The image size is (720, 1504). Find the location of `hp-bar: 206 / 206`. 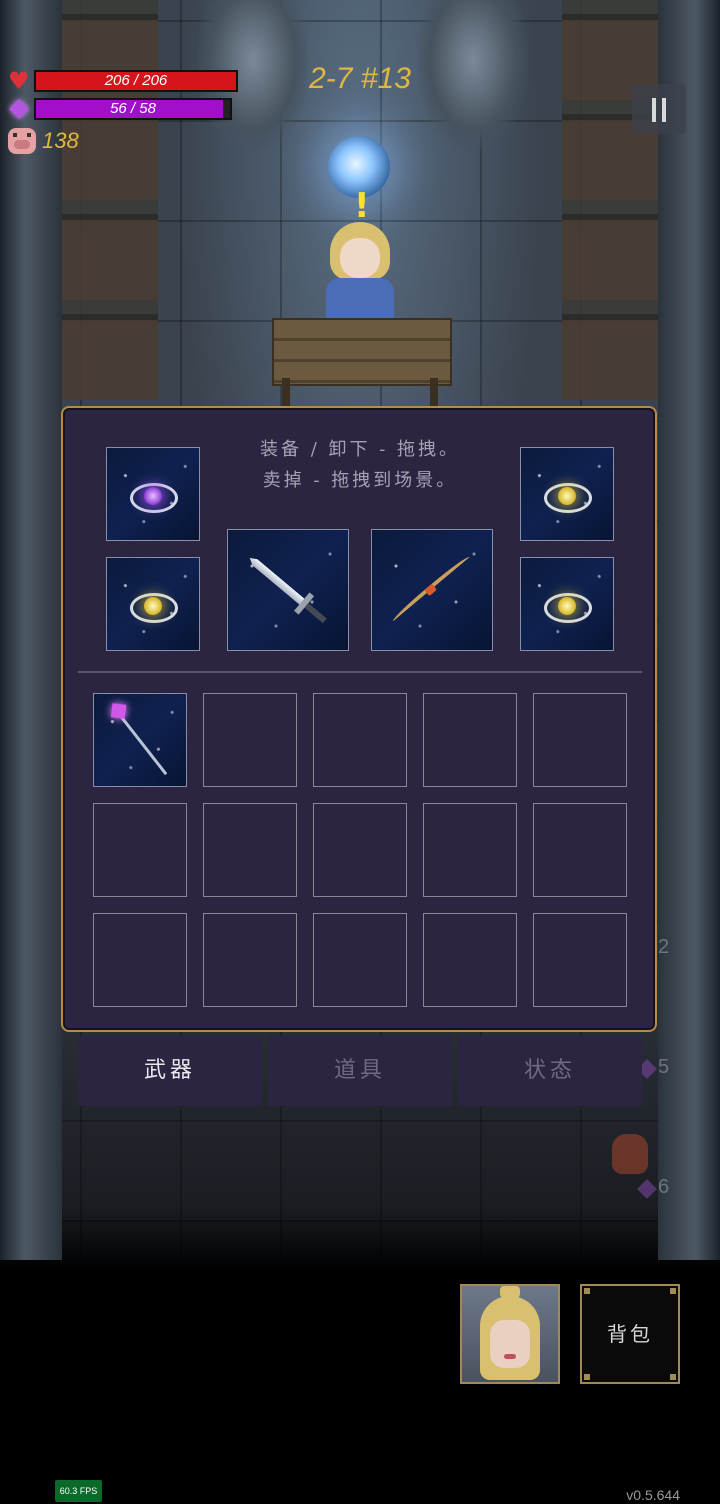

hp-bar: 206 / 206 is located at coordinates (136, 81).